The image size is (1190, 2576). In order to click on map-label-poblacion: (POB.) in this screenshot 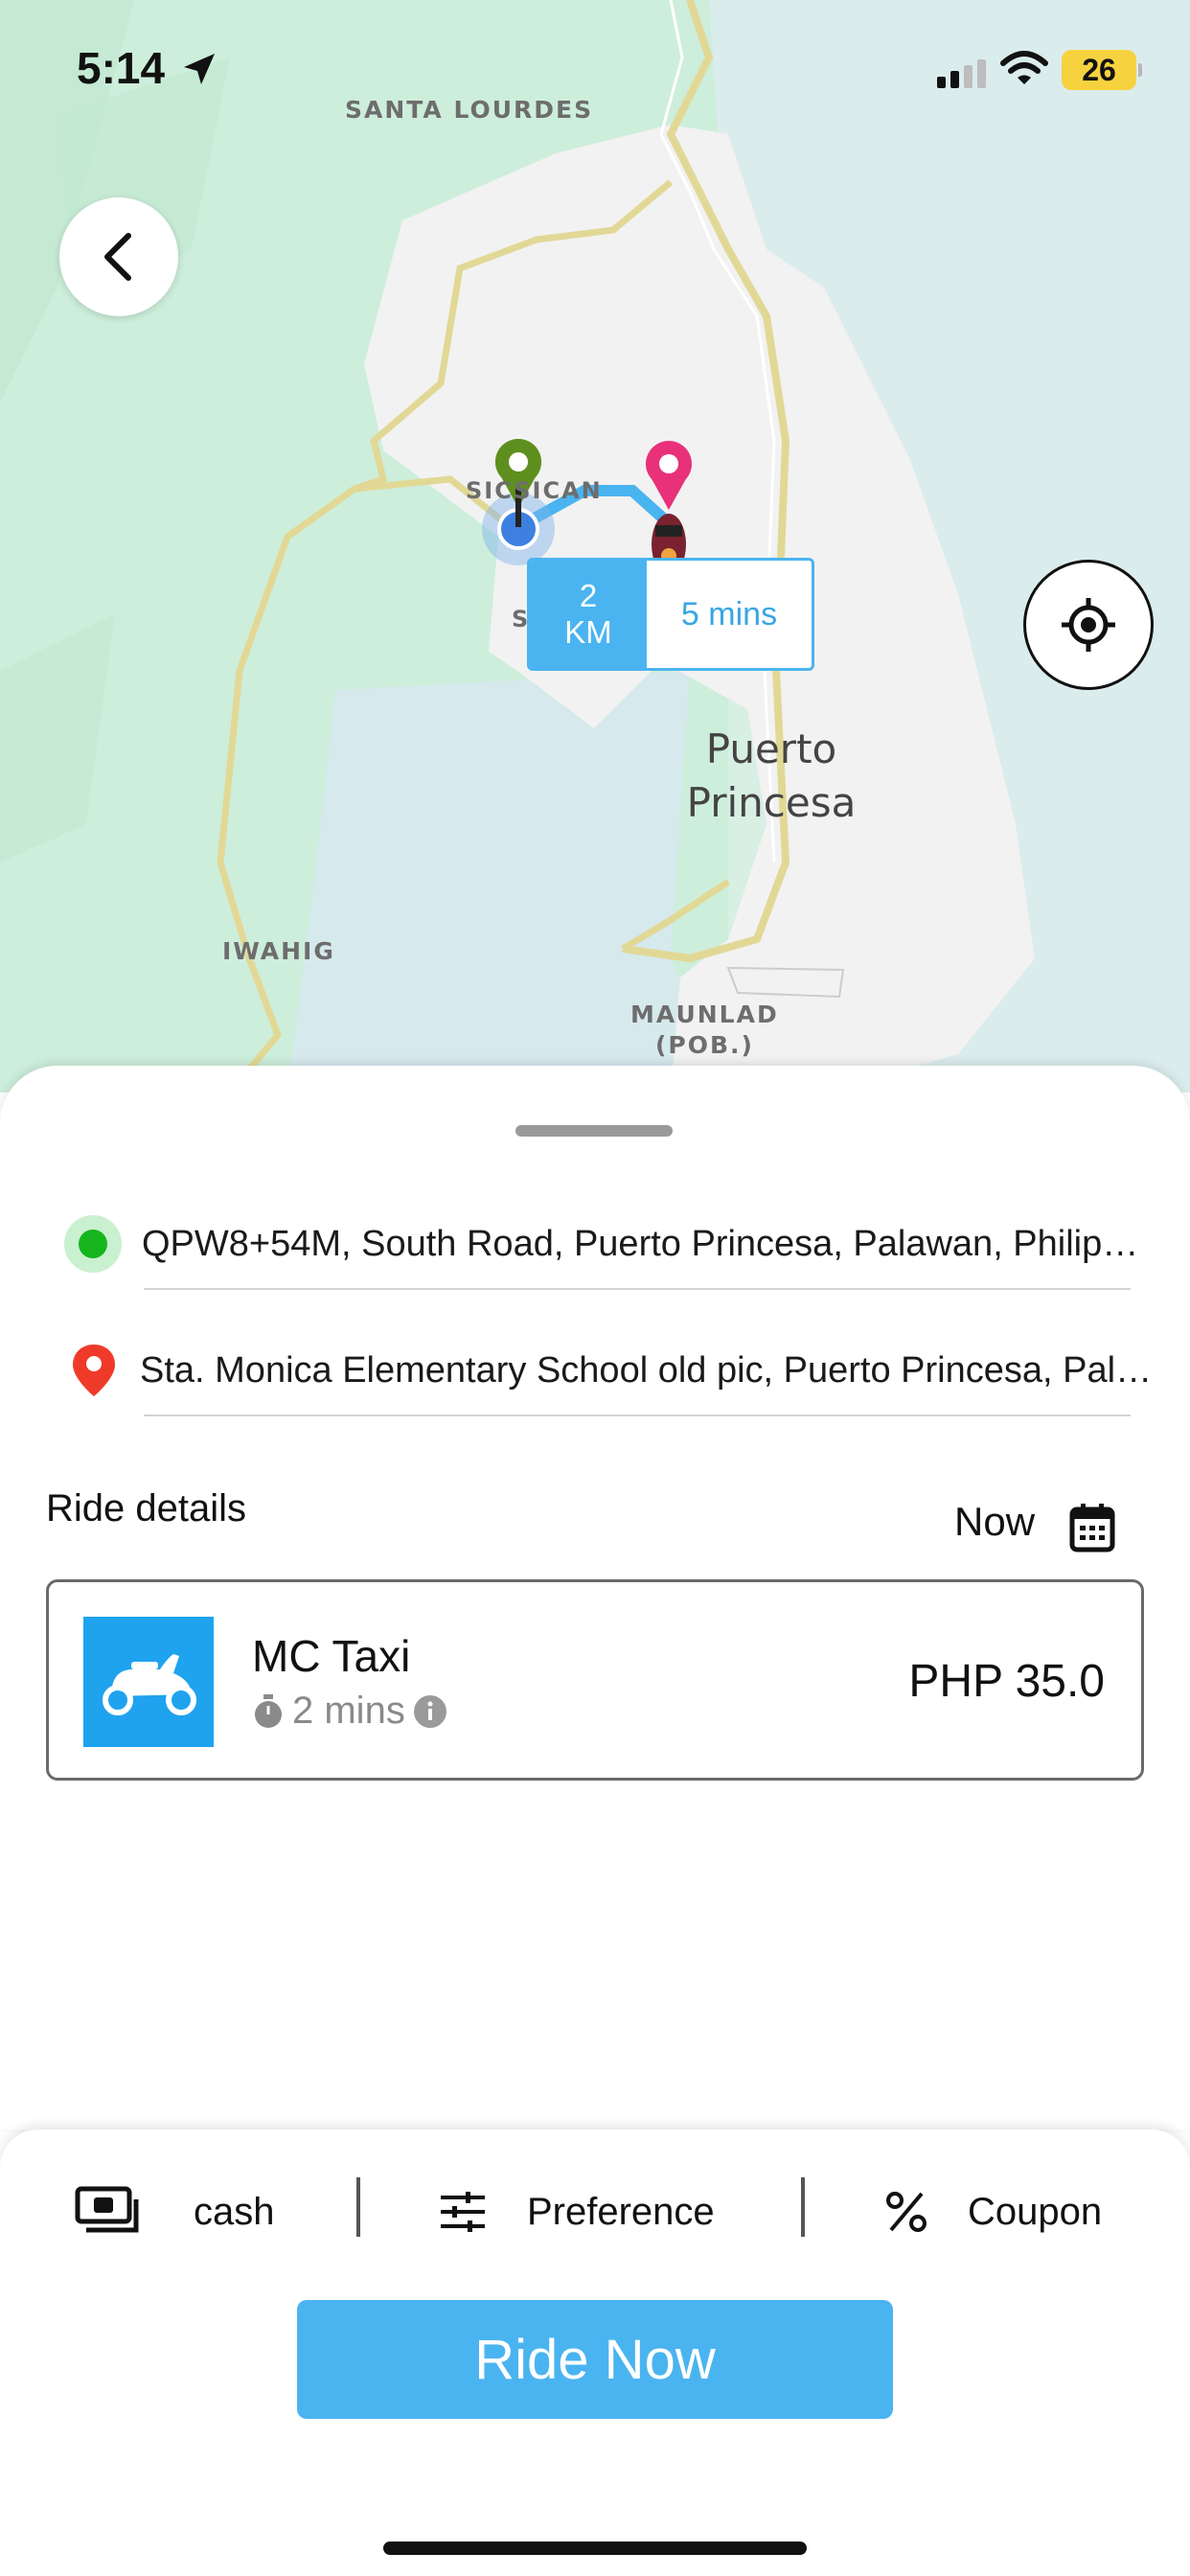, I will do `click(704, 1045)`.